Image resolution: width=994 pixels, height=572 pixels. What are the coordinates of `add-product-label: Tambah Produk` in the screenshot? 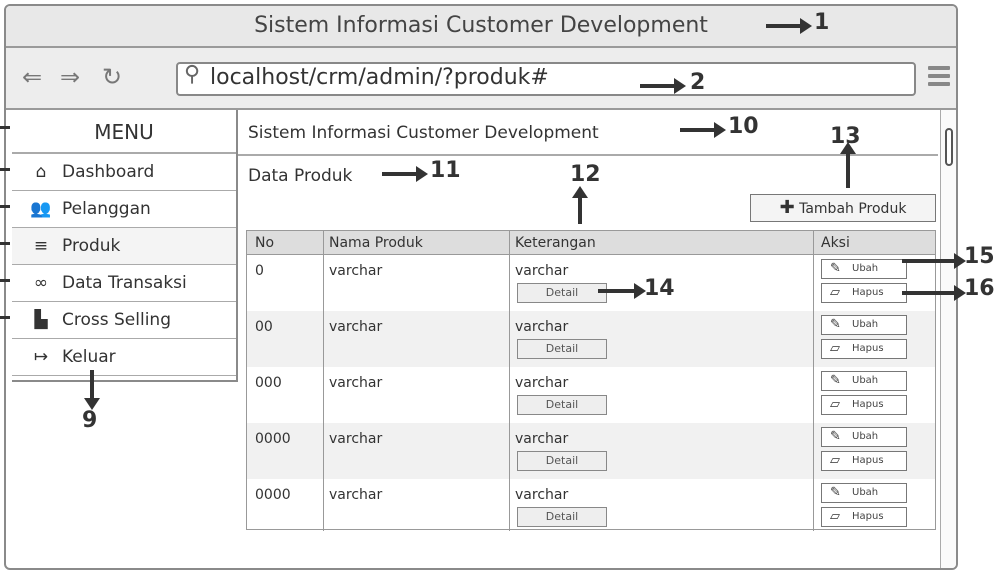 It's located at (853, 209).